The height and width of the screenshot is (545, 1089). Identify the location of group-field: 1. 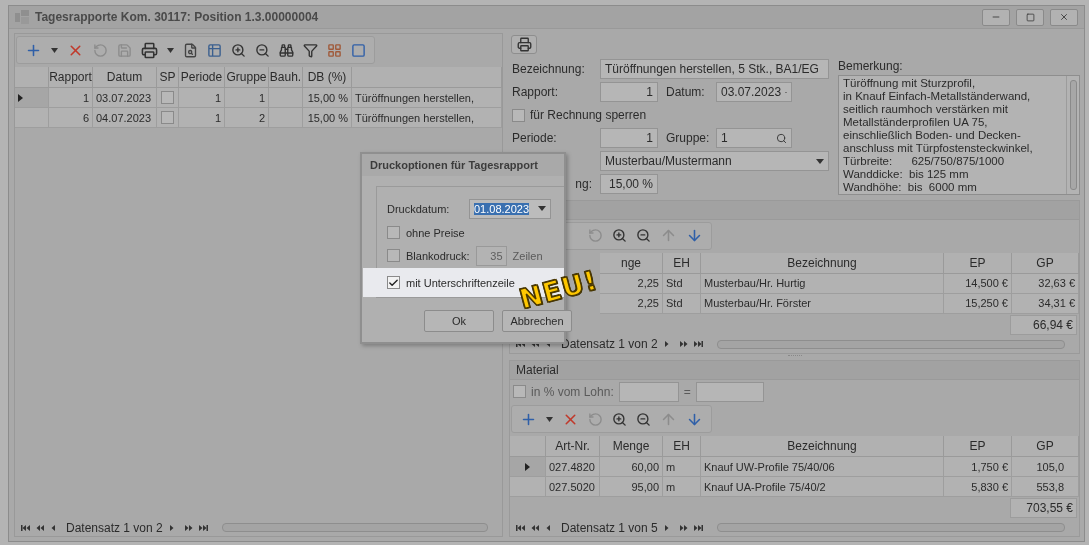
(754, 138).